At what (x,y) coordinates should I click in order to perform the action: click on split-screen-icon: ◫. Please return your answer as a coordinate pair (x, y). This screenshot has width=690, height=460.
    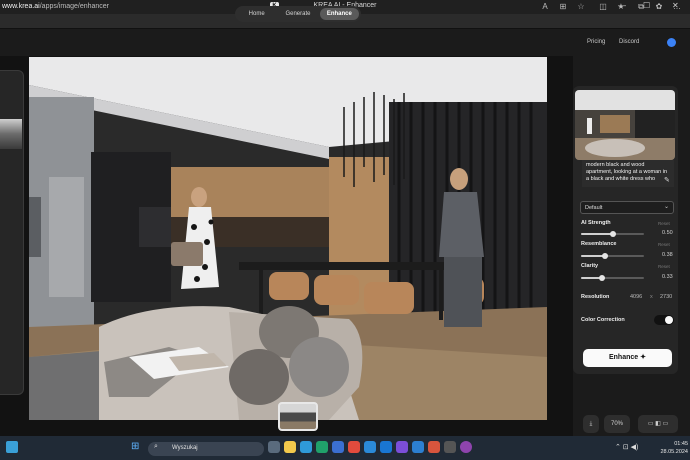
    Looking at the image, I should click on (603, 6).